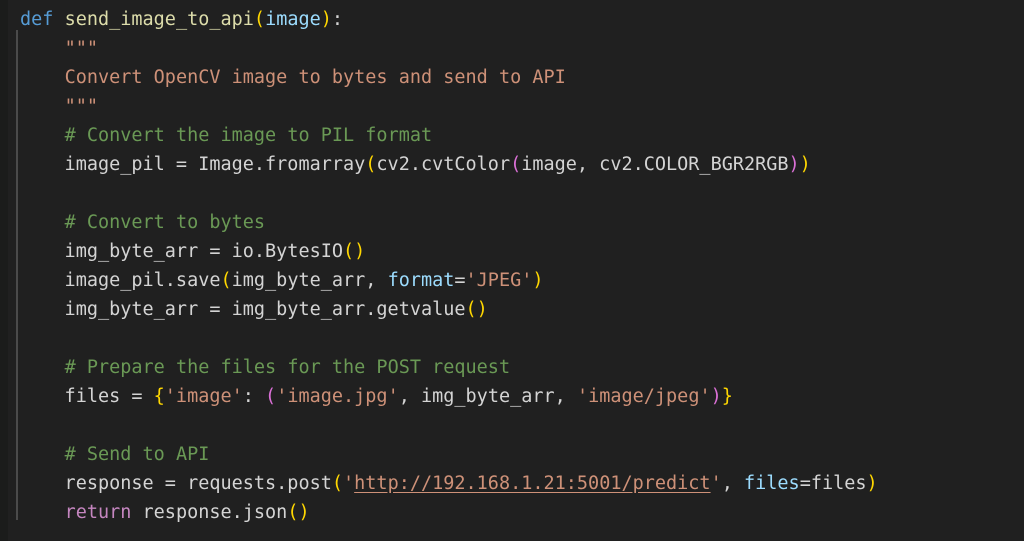 The height and width of the screenshot is (541, 1024). I want to click on docstring-open: """, so click(81, 48).